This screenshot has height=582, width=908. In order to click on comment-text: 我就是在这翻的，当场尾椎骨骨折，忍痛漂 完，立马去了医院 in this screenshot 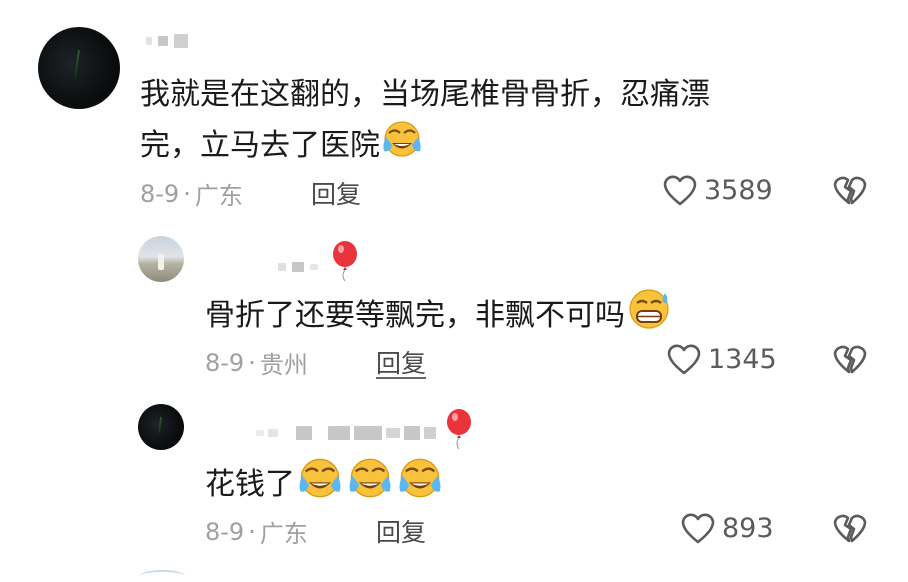, I will do `click(425, 122)`.